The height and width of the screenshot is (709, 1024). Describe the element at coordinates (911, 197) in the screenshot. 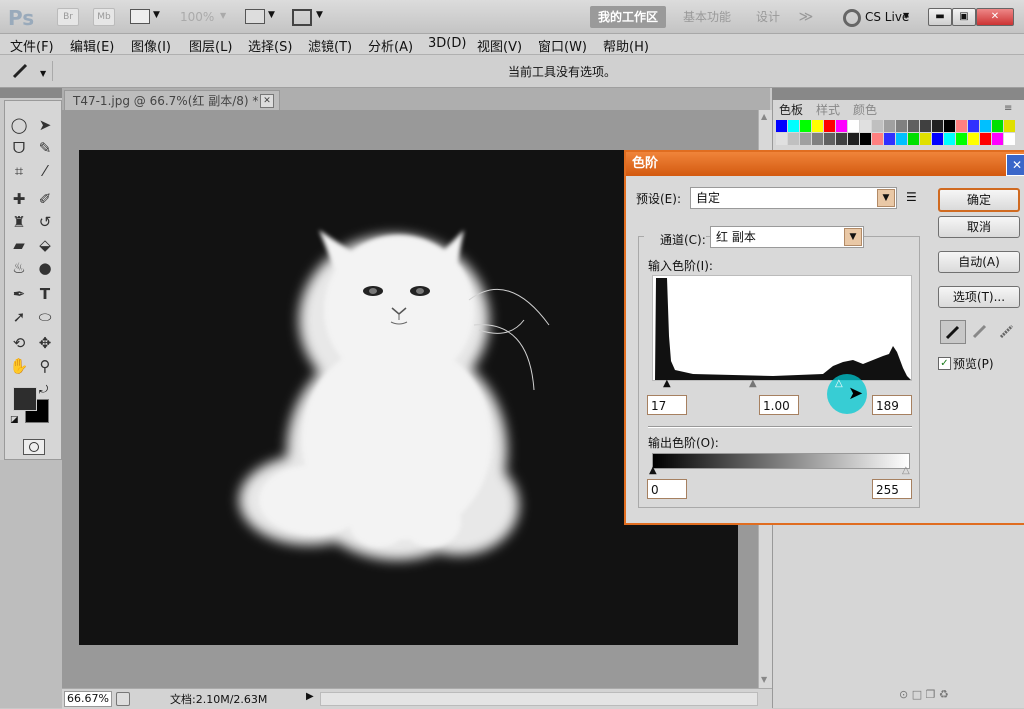

I see `preset-options-icon: ☰` at that location.